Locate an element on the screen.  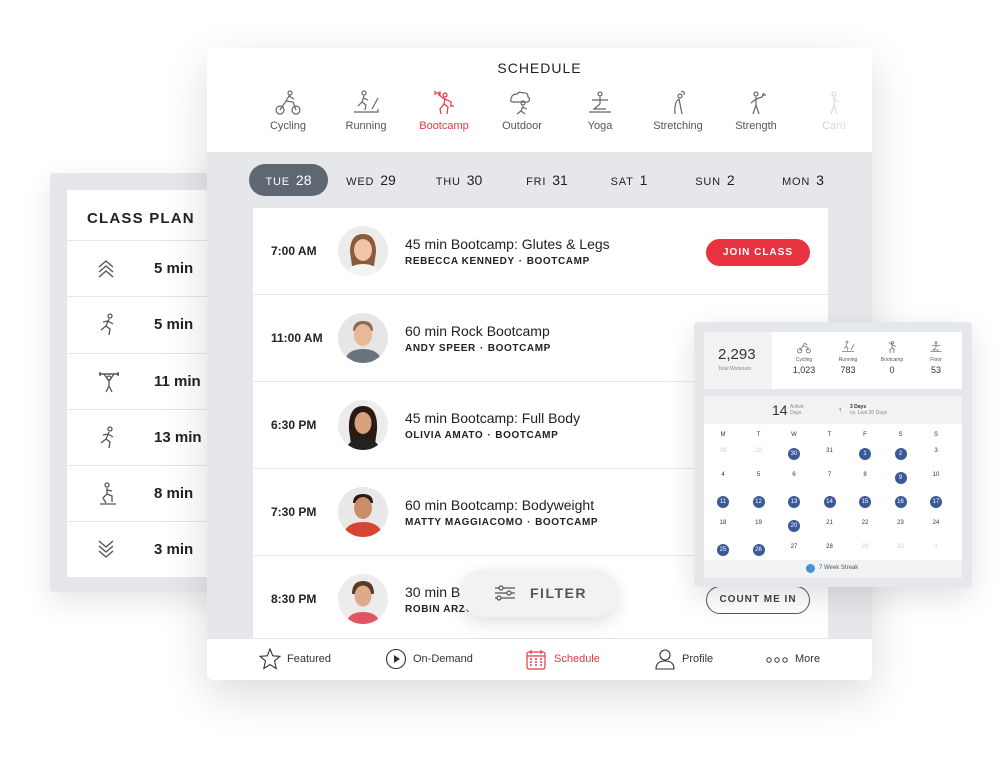
calendar-day: 18 is located at coordinates (723, 523).